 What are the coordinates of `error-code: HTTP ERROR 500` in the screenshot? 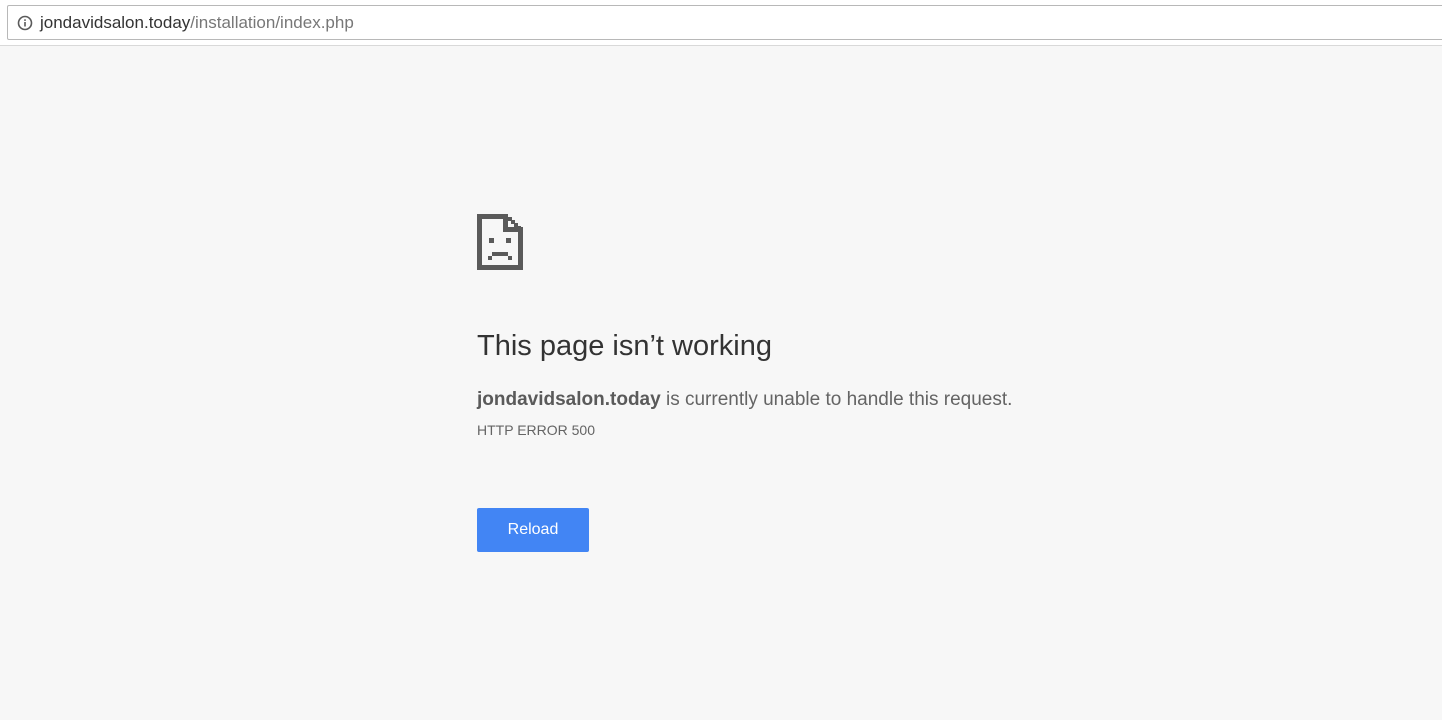 It's located at (536, 430).